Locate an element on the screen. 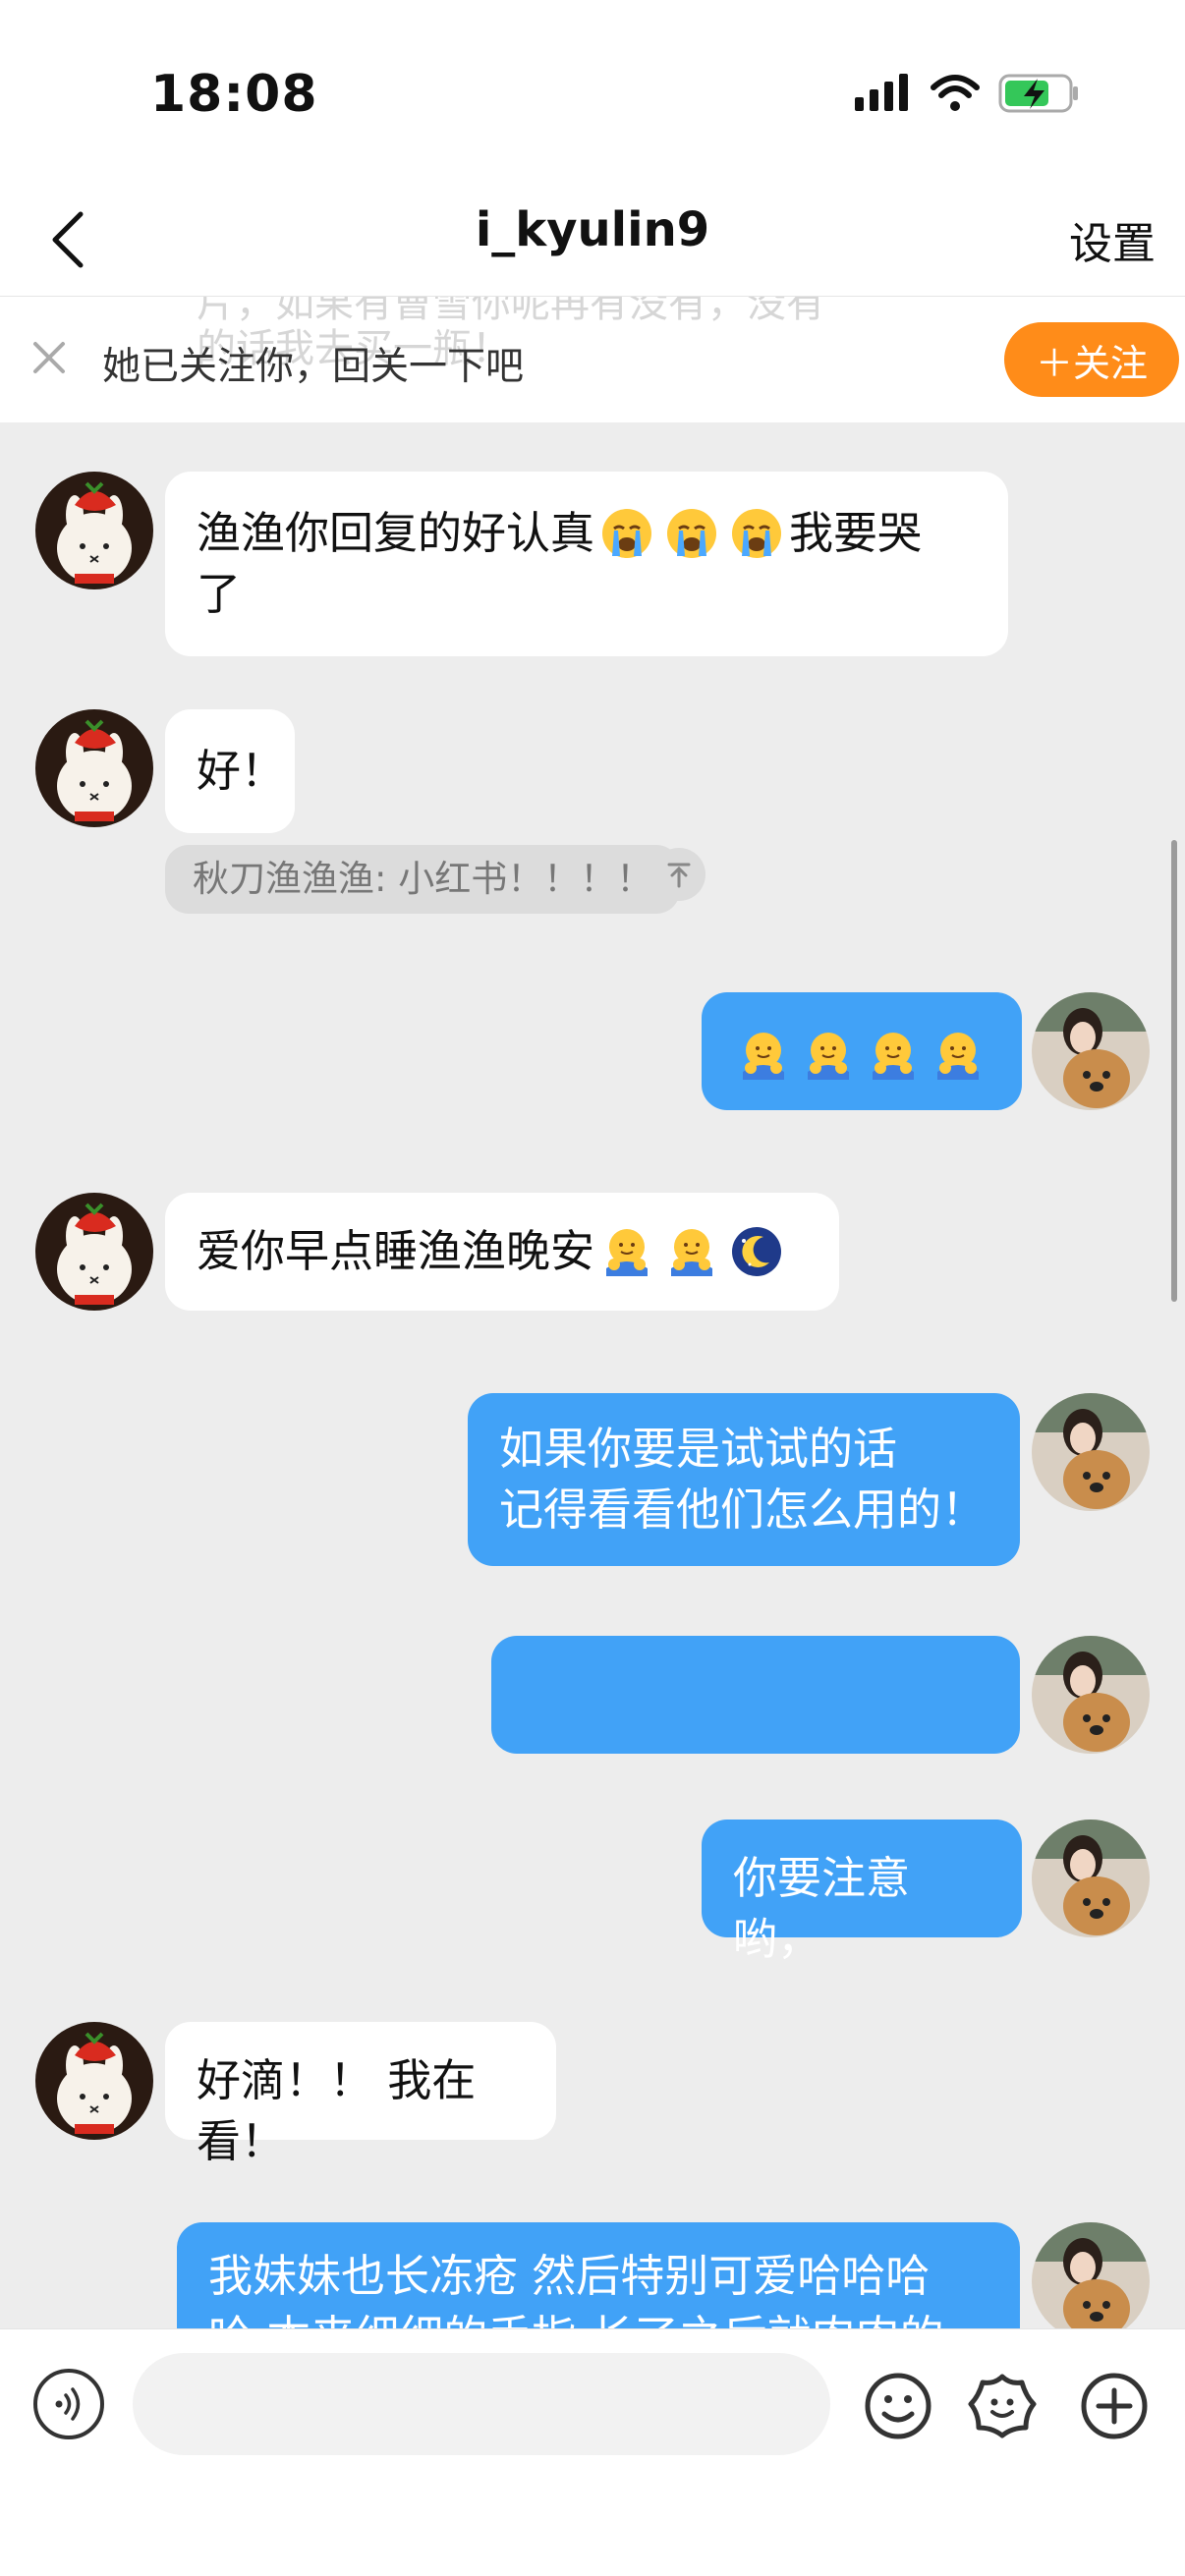 This screenshot has width=1185, height=2576. arrow-up-icon is located at coordinates (679, 875).